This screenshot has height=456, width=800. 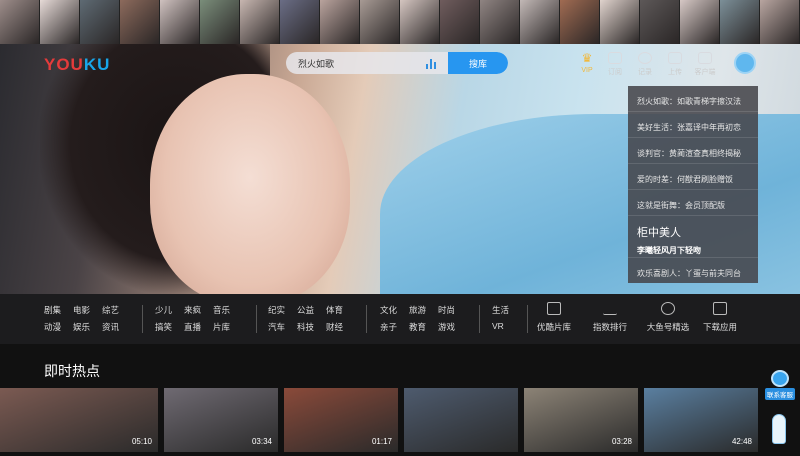 What do you see at coordinates (276, 329) in the screenshot?
I see `category-link: 汽车` at bounding box center [276, 329].